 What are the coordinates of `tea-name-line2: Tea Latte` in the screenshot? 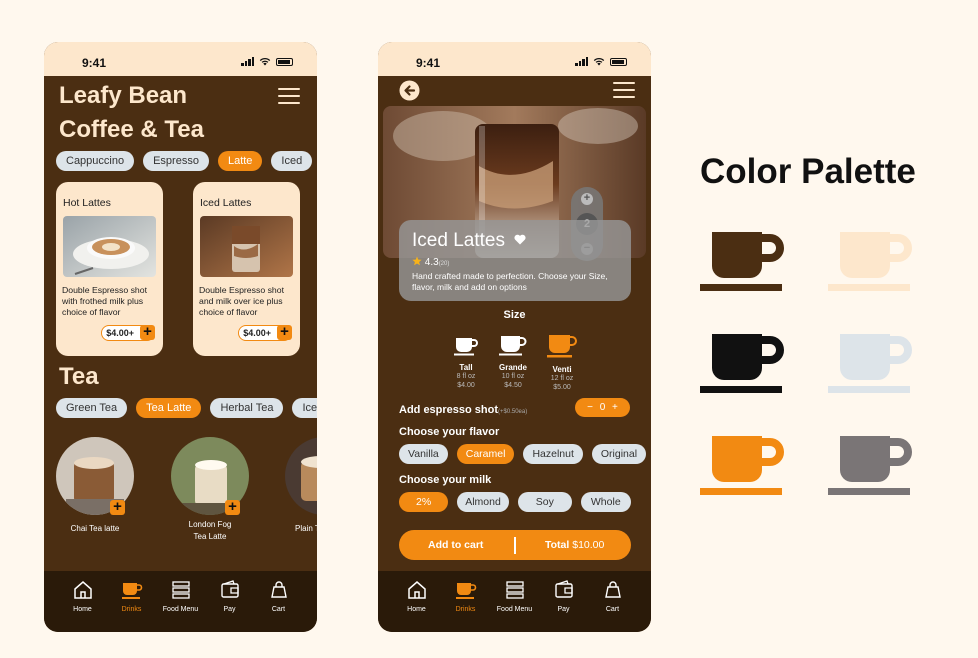 It's located at (210, 536).